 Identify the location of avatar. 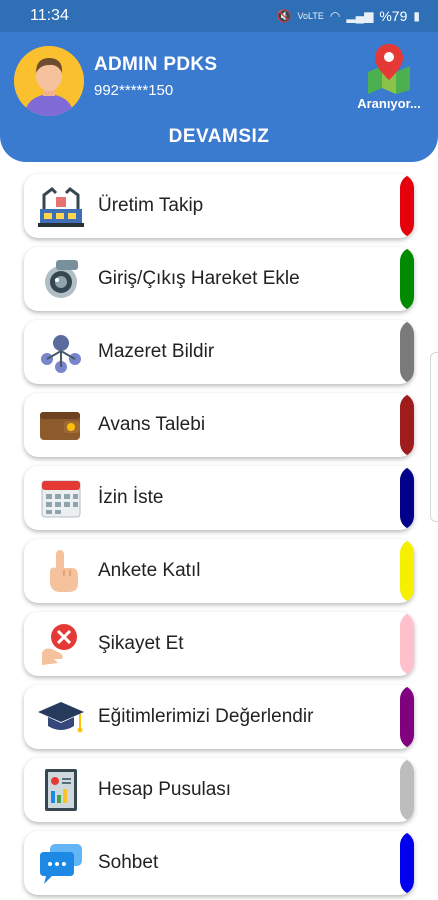
(49, 81).